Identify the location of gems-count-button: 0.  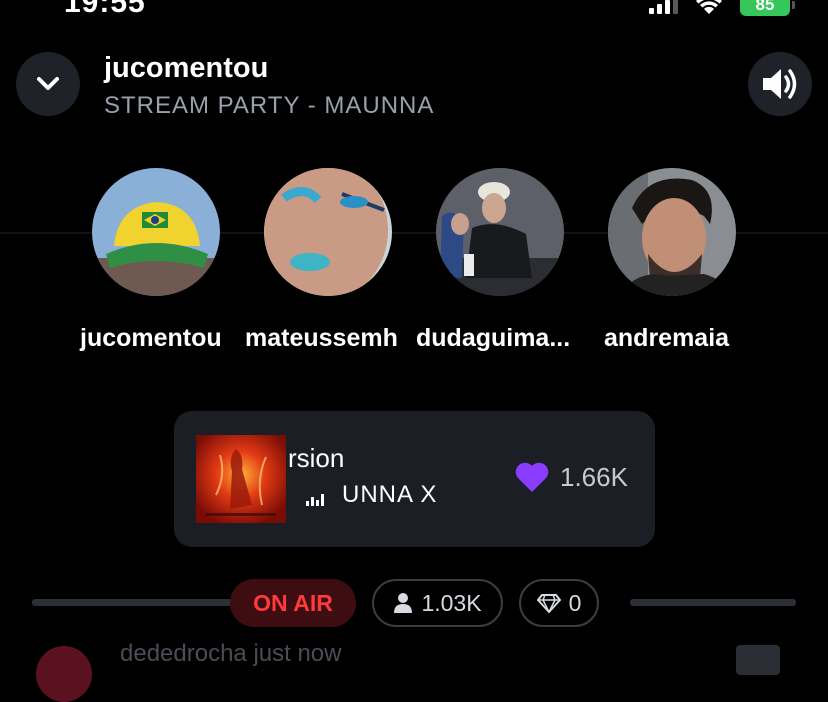
(559, 603).